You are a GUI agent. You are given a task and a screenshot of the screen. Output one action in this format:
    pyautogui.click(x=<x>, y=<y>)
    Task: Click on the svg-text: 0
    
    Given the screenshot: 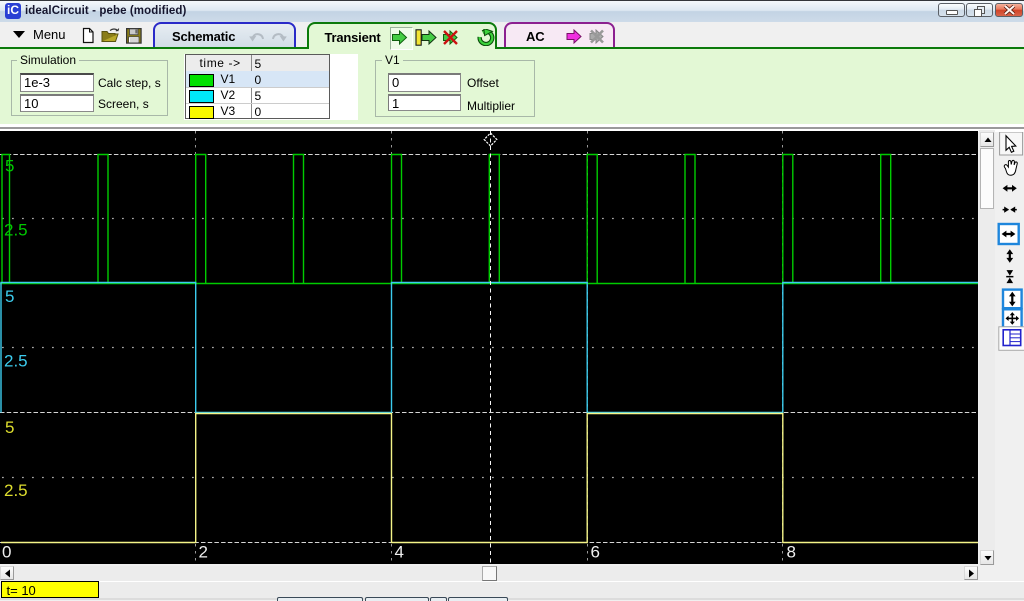 What is the action you would take?
    pyautogui.click(x=6, y=552)
    